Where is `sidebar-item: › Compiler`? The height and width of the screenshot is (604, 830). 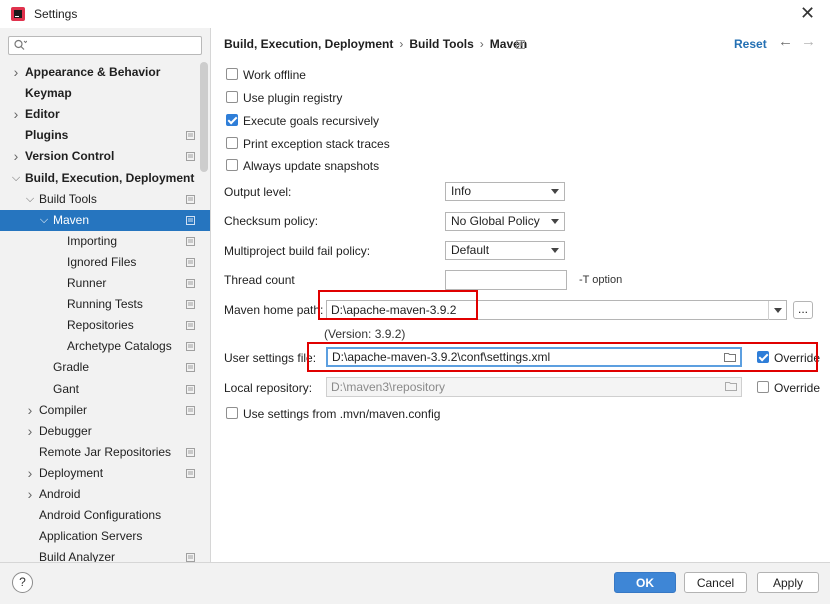
sidebar-item: › Compiler is located at coordinates (105, 410).